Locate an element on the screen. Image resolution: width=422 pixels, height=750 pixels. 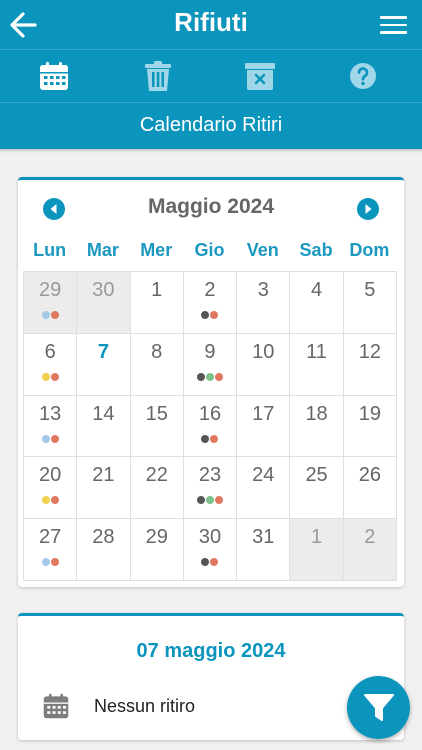
chevron-right-icon is located at coordinates (368, 209).